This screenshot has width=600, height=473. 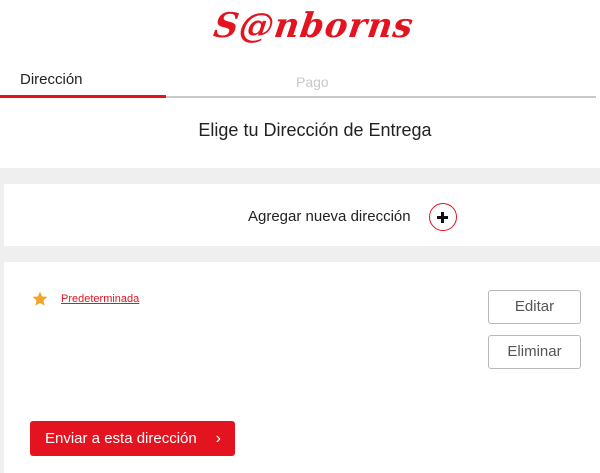 What do you see at coordinates (218, 438) in the screenshot?
I see `chevron-right-icon: ›` at bounding box center [218, 438].